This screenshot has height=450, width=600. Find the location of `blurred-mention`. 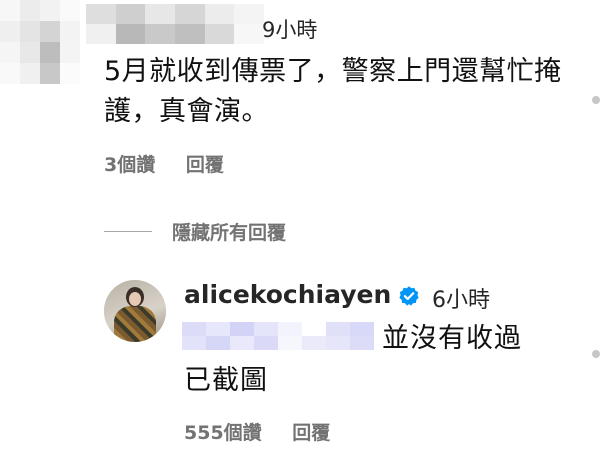

blurred-mention is located at coordinates (278, 336).